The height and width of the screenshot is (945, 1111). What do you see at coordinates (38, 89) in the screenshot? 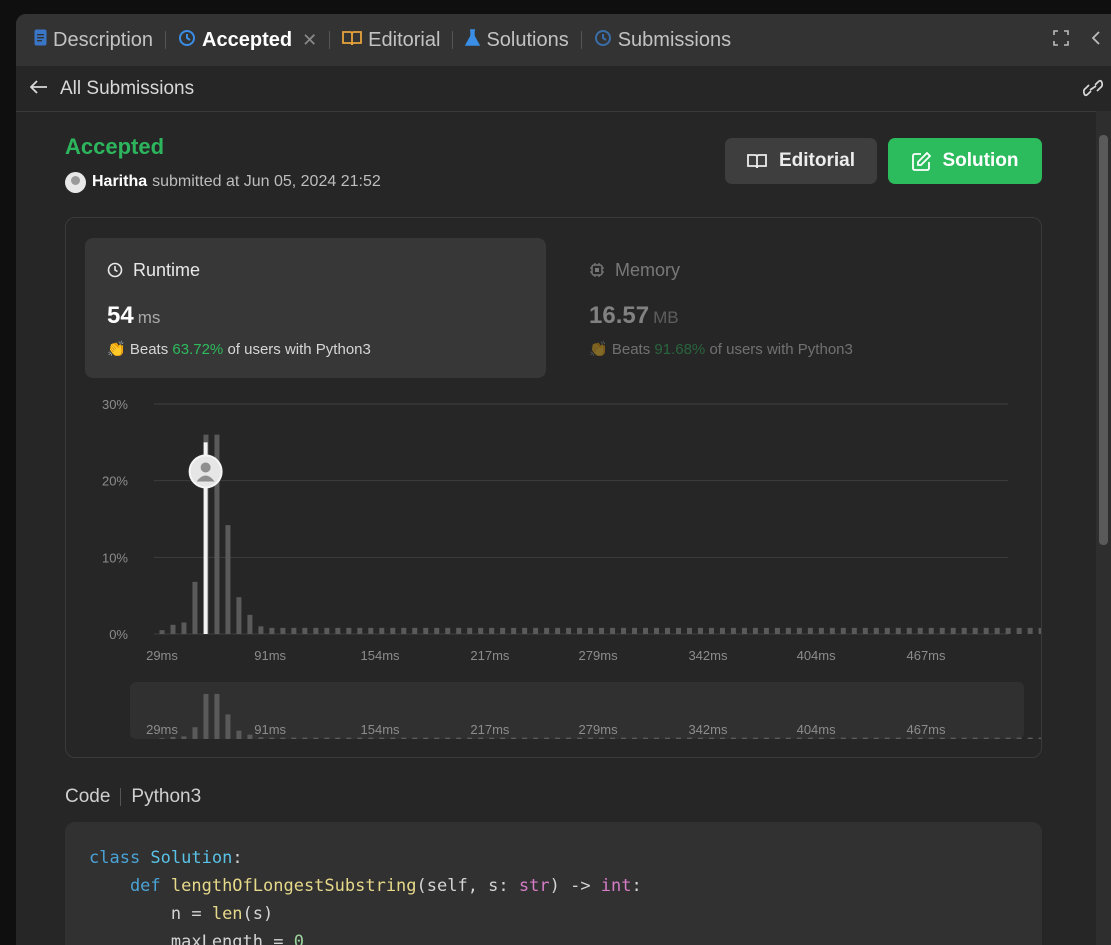
I see `back-arrow-icon` at bounding box center [38, 89].